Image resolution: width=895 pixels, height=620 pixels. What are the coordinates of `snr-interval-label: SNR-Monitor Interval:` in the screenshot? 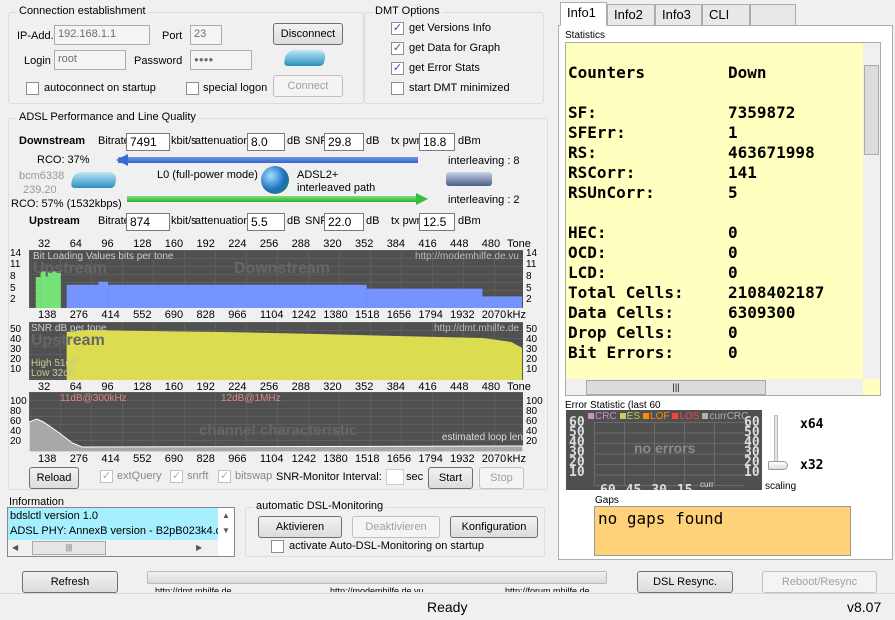 It's located at (329, 477).